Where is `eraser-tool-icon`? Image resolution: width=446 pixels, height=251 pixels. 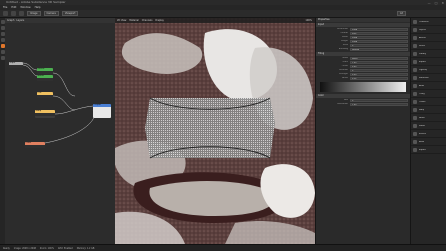
eraser-tool-icon is located at coordinates (2, 40).